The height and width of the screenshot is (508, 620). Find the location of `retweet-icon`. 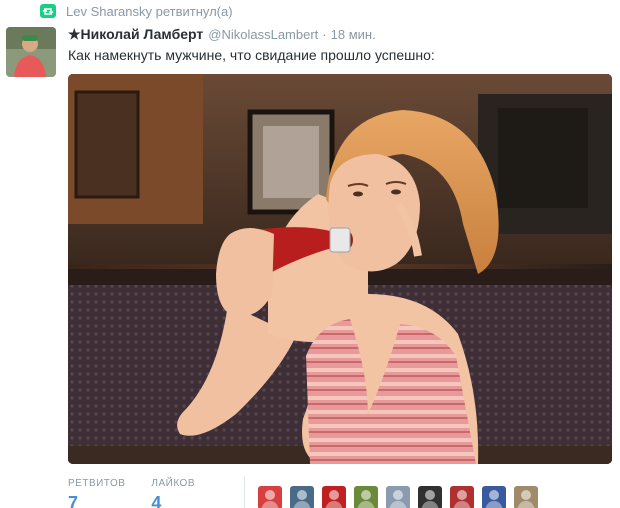

retweet-icon is located at coordinates (48, 11).